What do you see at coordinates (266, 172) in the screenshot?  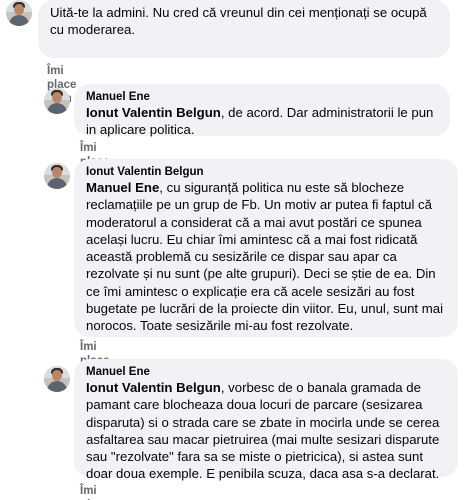 I see `comment-author: Ionut Valentin Belgun` at bounding box center [266, 172].